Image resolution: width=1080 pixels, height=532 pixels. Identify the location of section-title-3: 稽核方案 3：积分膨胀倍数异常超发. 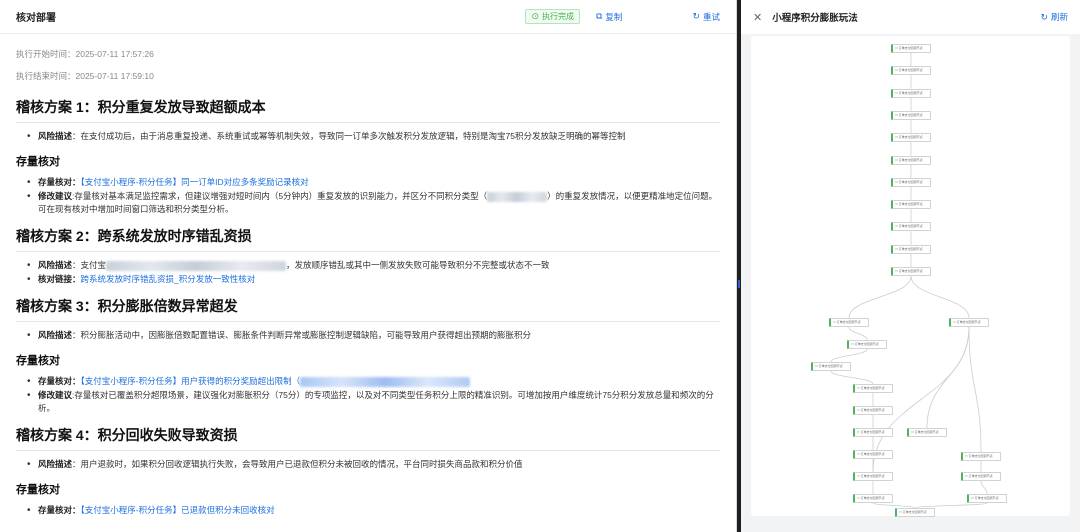
(368, 309).